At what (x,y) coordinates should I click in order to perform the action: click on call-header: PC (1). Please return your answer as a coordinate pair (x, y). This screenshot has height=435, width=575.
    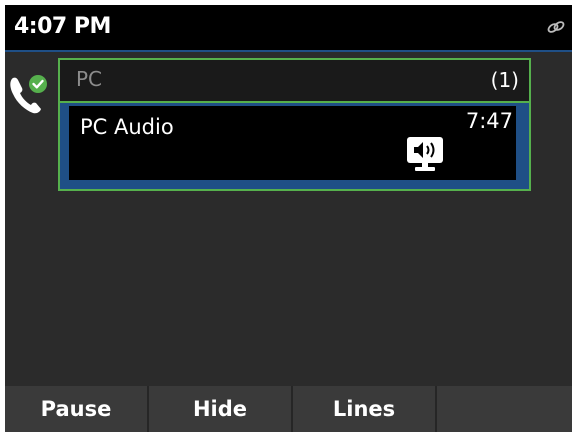
    Looking at the image, I should click on (294, 81).